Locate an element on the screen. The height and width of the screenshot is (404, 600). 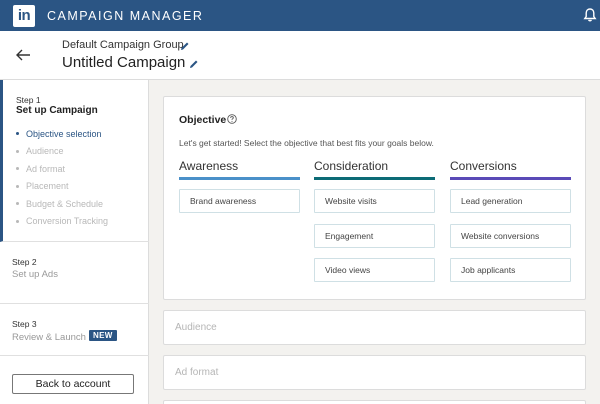
awareness-column: Awareness Brand awareness is located at coordinates (239, 191).